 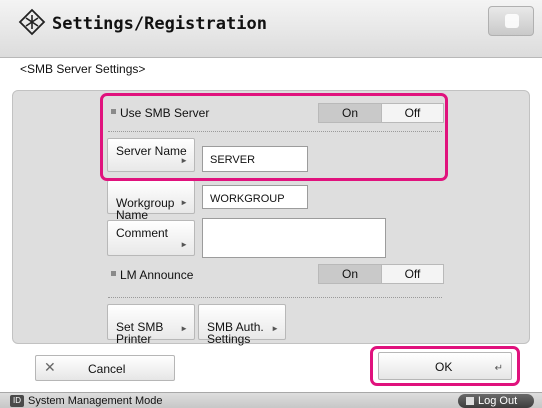 I want to click on lm-announce-off-button: Off, so click(x=412, y=274).